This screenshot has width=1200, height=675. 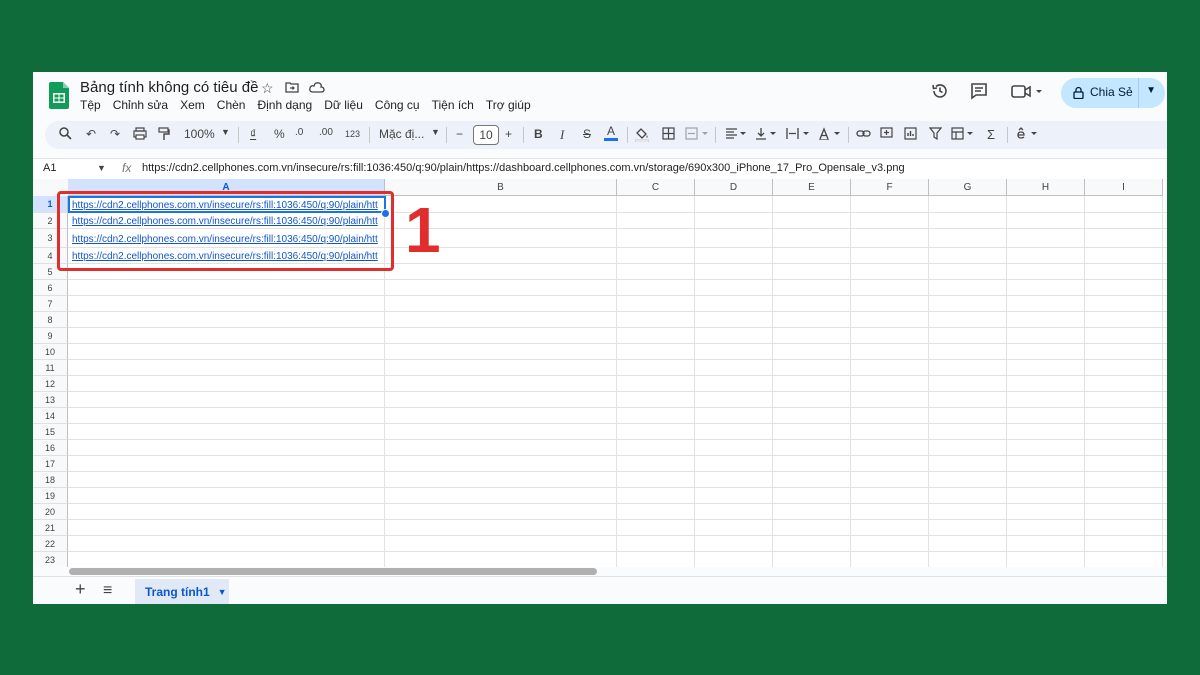 What do you see at coordinates (1028, 135) in the screenshot?
I see `input-tools-icon` at bounding box center [1028, 135].